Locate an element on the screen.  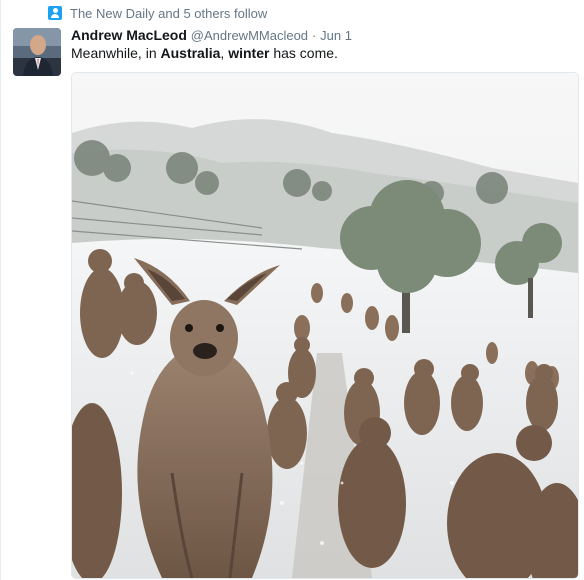
tweet-header: Andrew MacLeod @AndrewMMacleod · Jun 1 is located at coordinates (211, 35).